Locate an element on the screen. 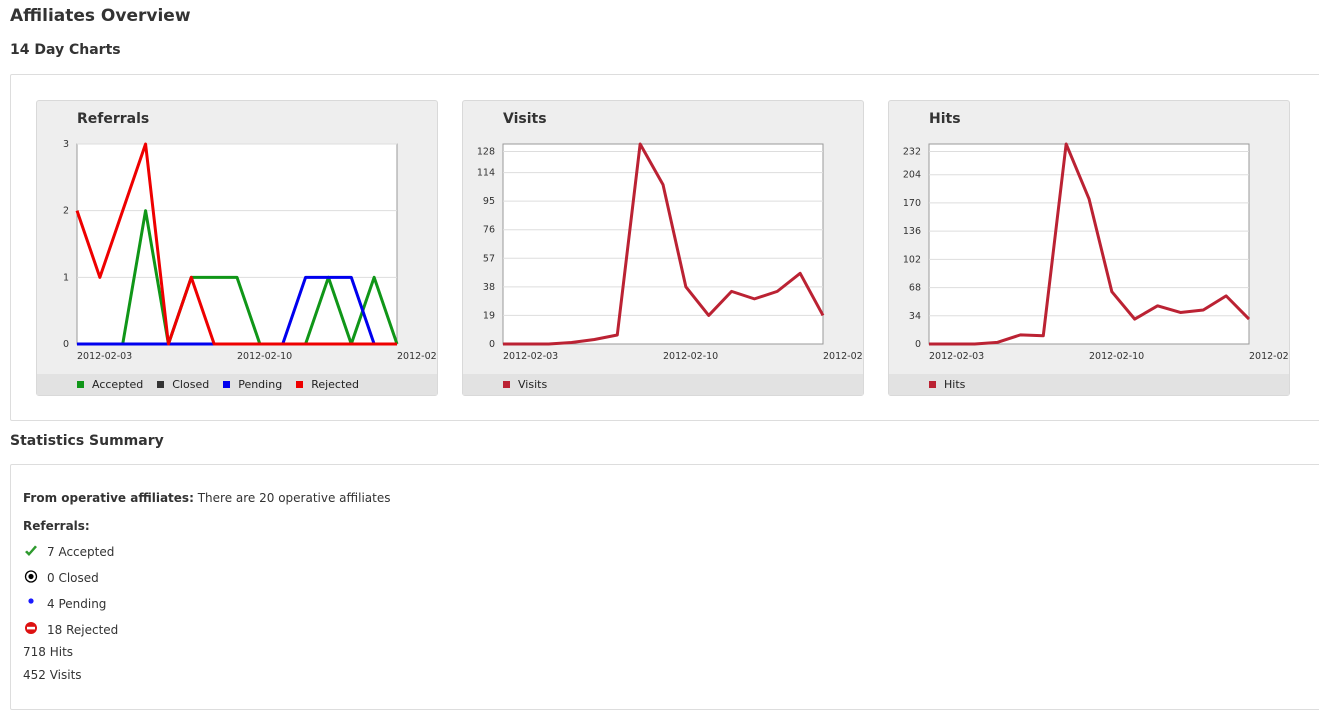 The height and width of the screenshot is (717, 1319). y-tick-label: 19 is located at coordinates (489, 315).